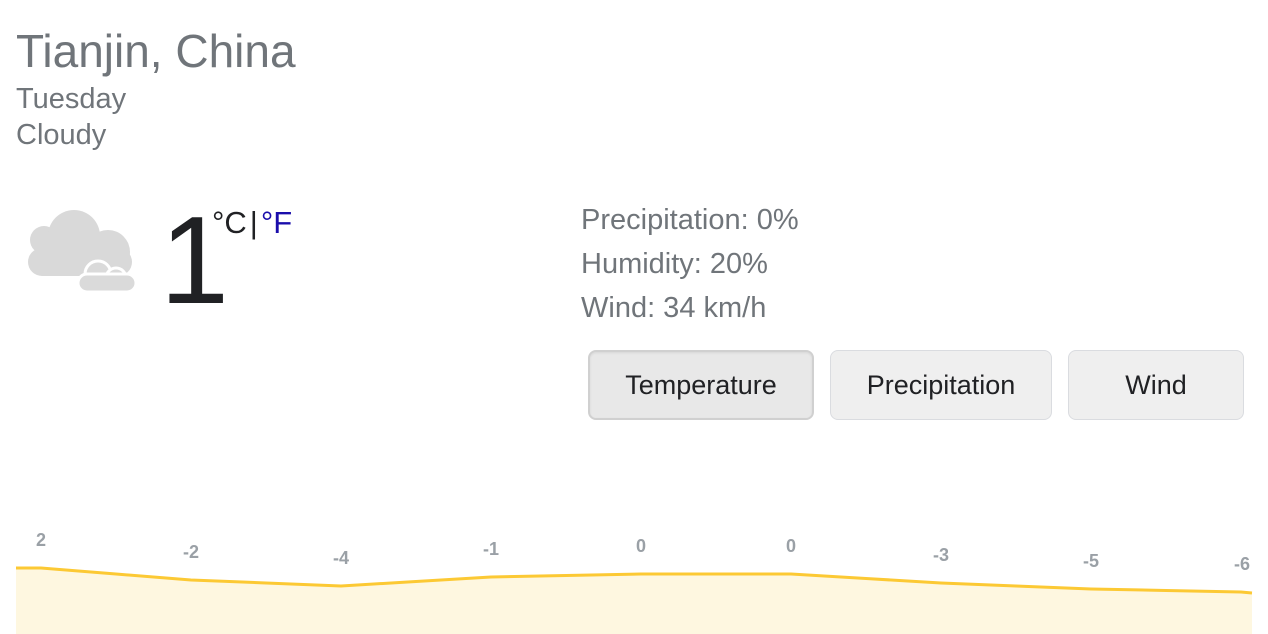 Image resolution: width=1268 pixels, height=634 pixels. What do you see at coordinates (229, 222) in the screenshot?
I see `celsius-unit: °C` at bounding box center [229, 222].